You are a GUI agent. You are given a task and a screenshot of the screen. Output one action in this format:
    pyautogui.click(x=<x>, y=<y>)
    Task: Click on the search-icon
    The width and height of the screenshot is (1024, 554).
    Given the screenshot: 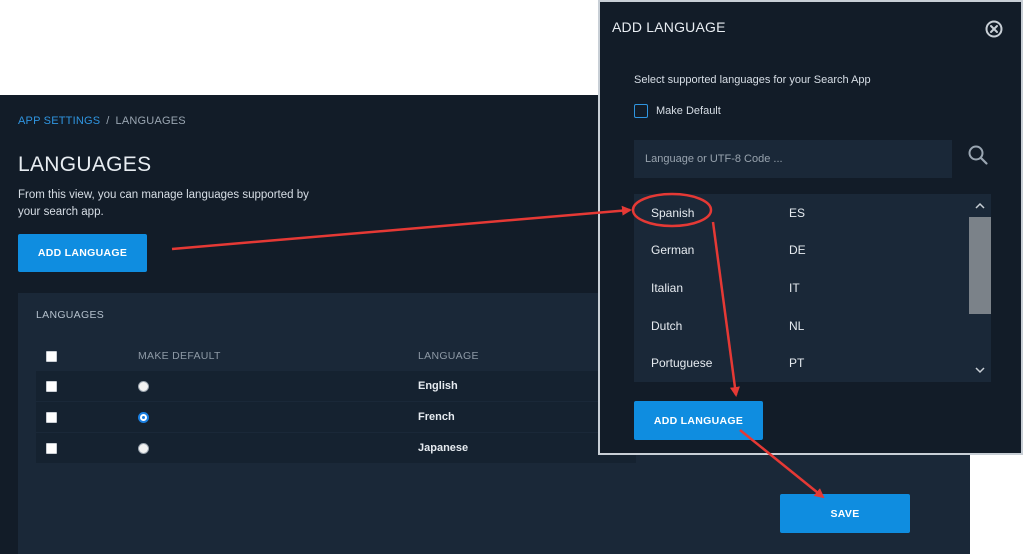 What is the action you would take?
    pyautogui.click(x=978, y=155)
    